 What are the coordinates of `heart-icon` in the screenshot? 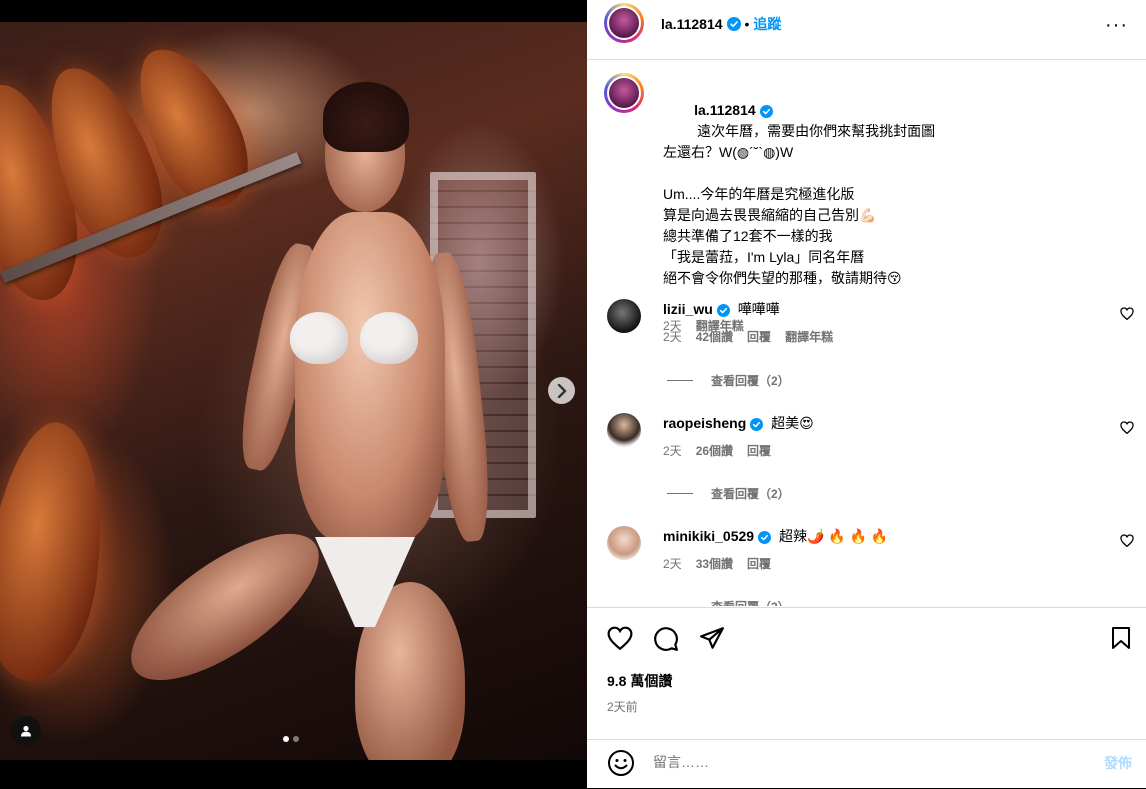 It's located at (620, 638).